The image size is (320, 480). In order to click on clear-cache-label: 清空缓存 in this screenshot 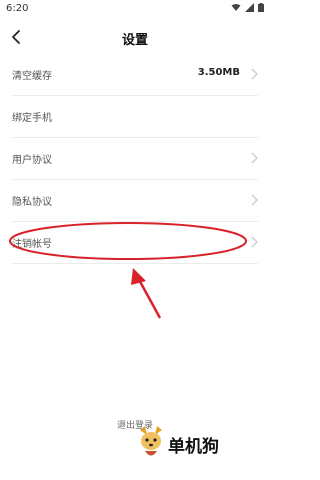, I will do `click(32, 76)`.